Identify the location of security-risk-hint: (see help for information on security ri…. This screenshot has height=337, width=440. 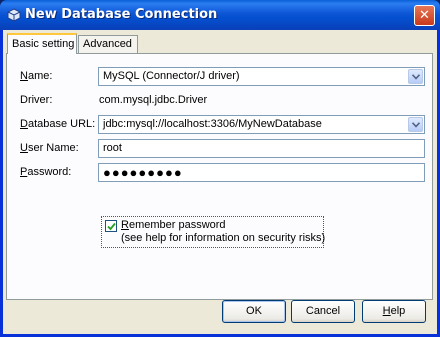
(223, 238).